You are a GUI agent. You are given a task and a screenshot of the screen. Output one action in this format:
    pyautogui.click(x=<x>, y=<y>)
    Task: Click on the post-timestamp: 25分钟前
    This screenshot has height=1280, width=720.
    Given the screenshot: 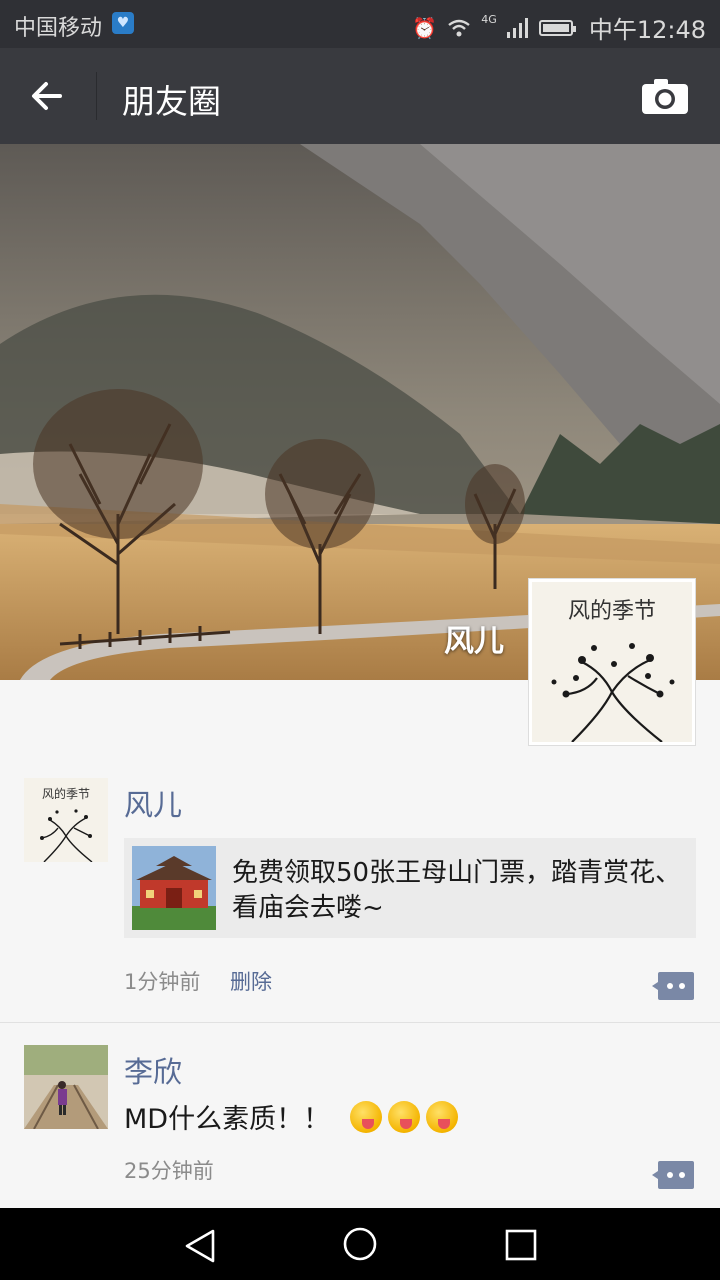 What is the action you would take?
    pyautogui.click(x=169, y=1171)
    